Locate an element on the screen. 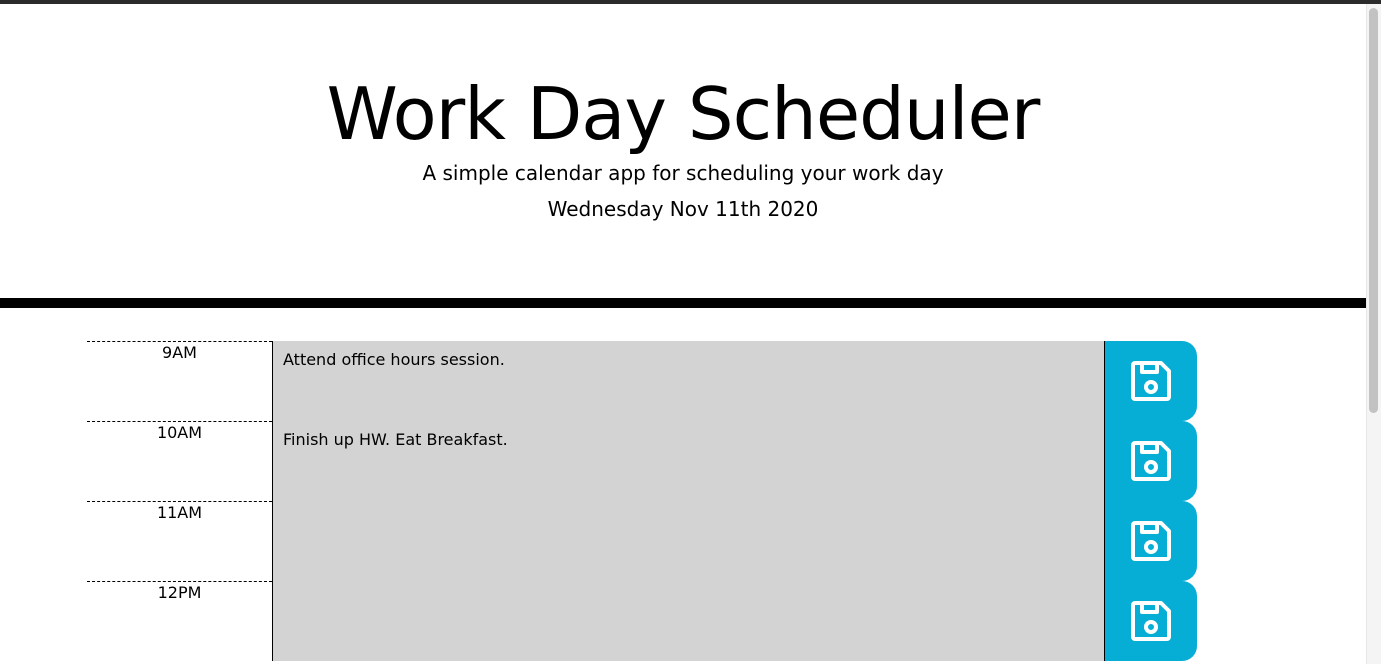  time-block-9am: 9AM Attend office hours session. is located at coordinates (642, 381).